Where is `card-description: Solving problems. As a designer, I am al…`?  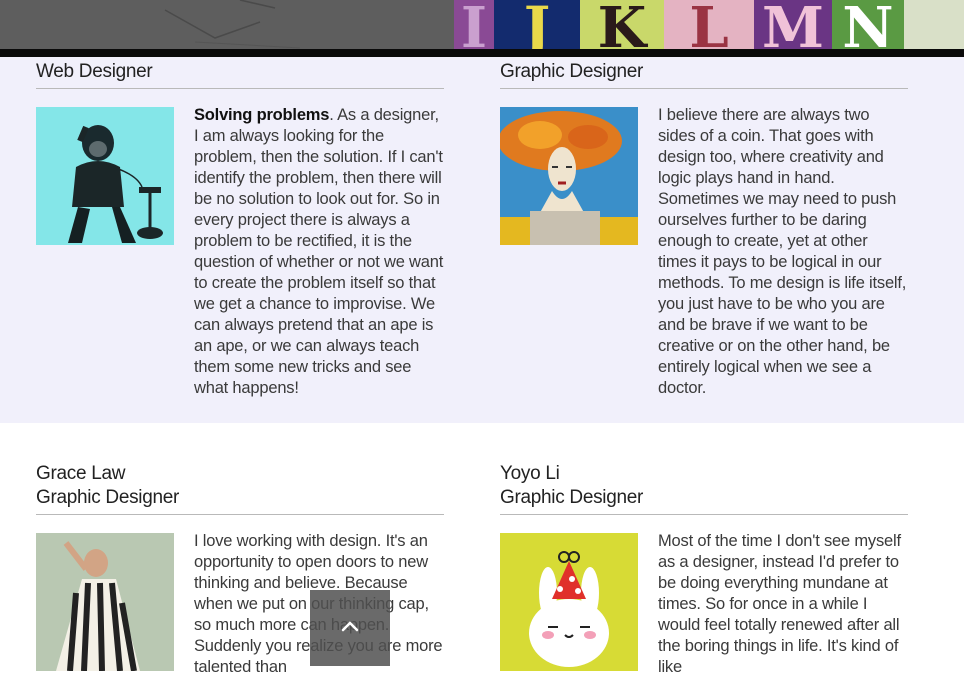
card-description: Solving problems. As a designer, I am al… is located at coordinates (319, 251).